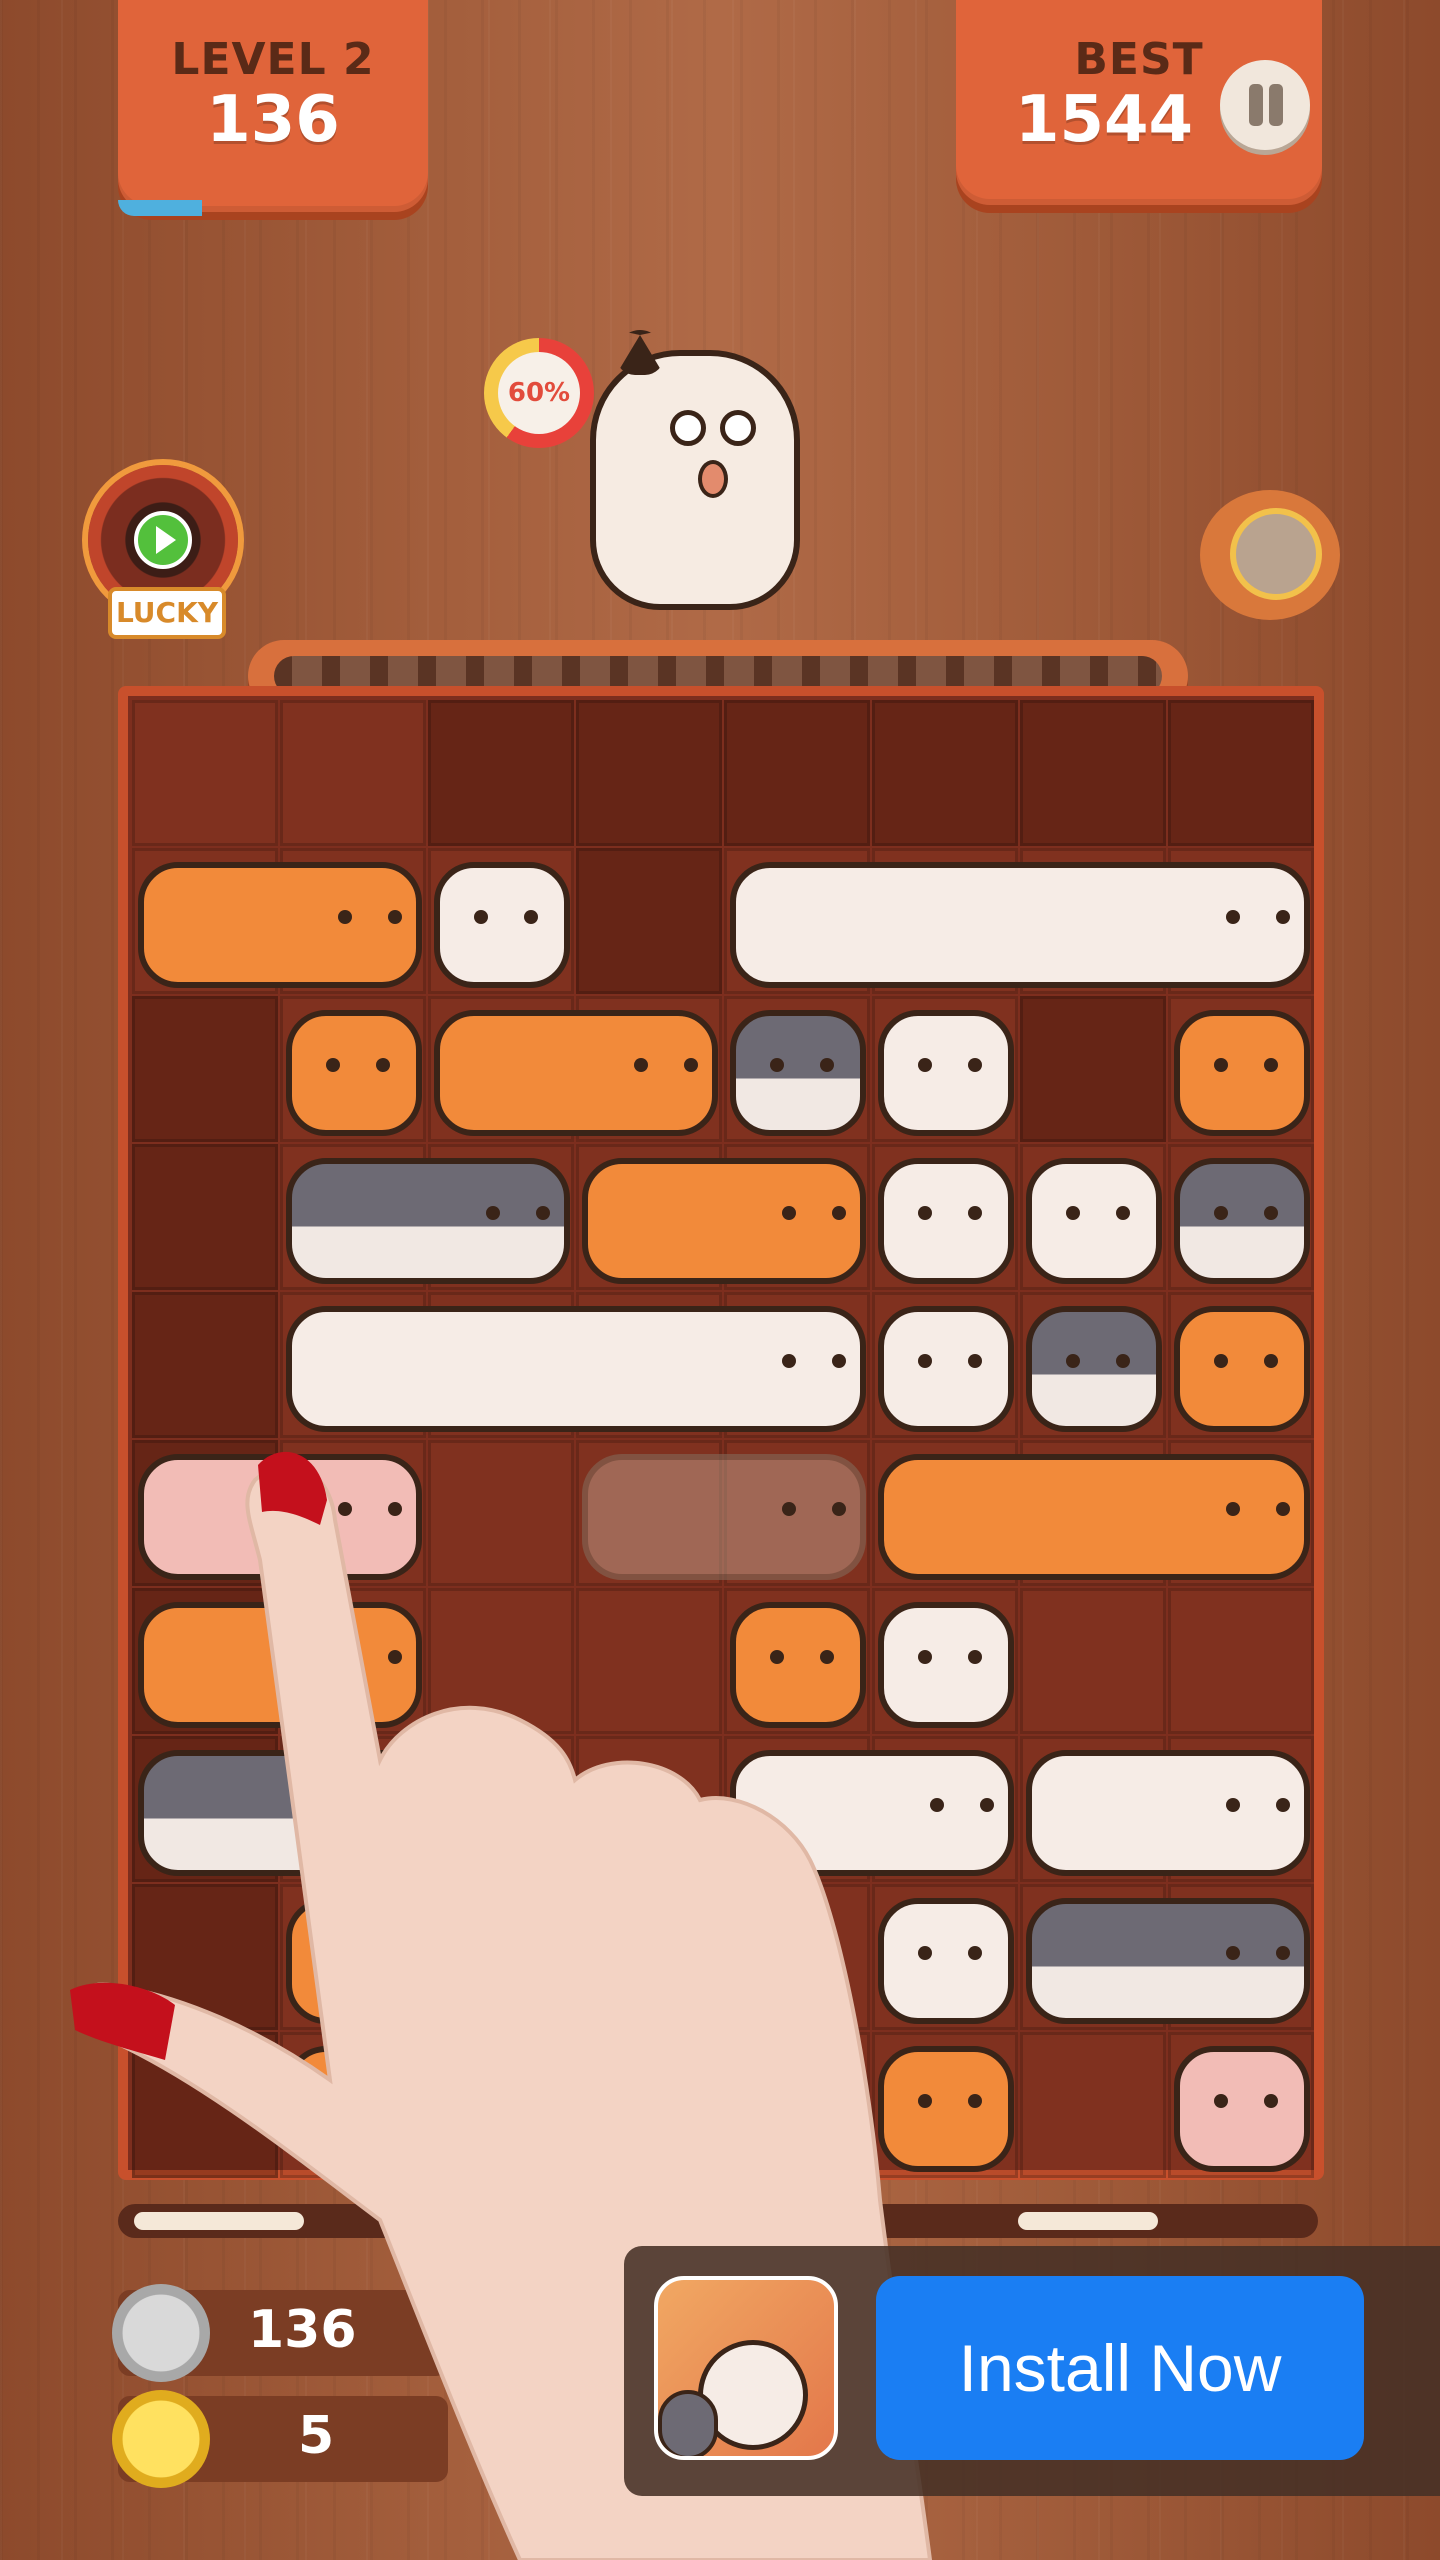 This screenshot has height=2560, width=1440. What do you see at coordinates (273, 208) in the screenshot?
I see `level-progress-bar` at bounding box center [273, 208].